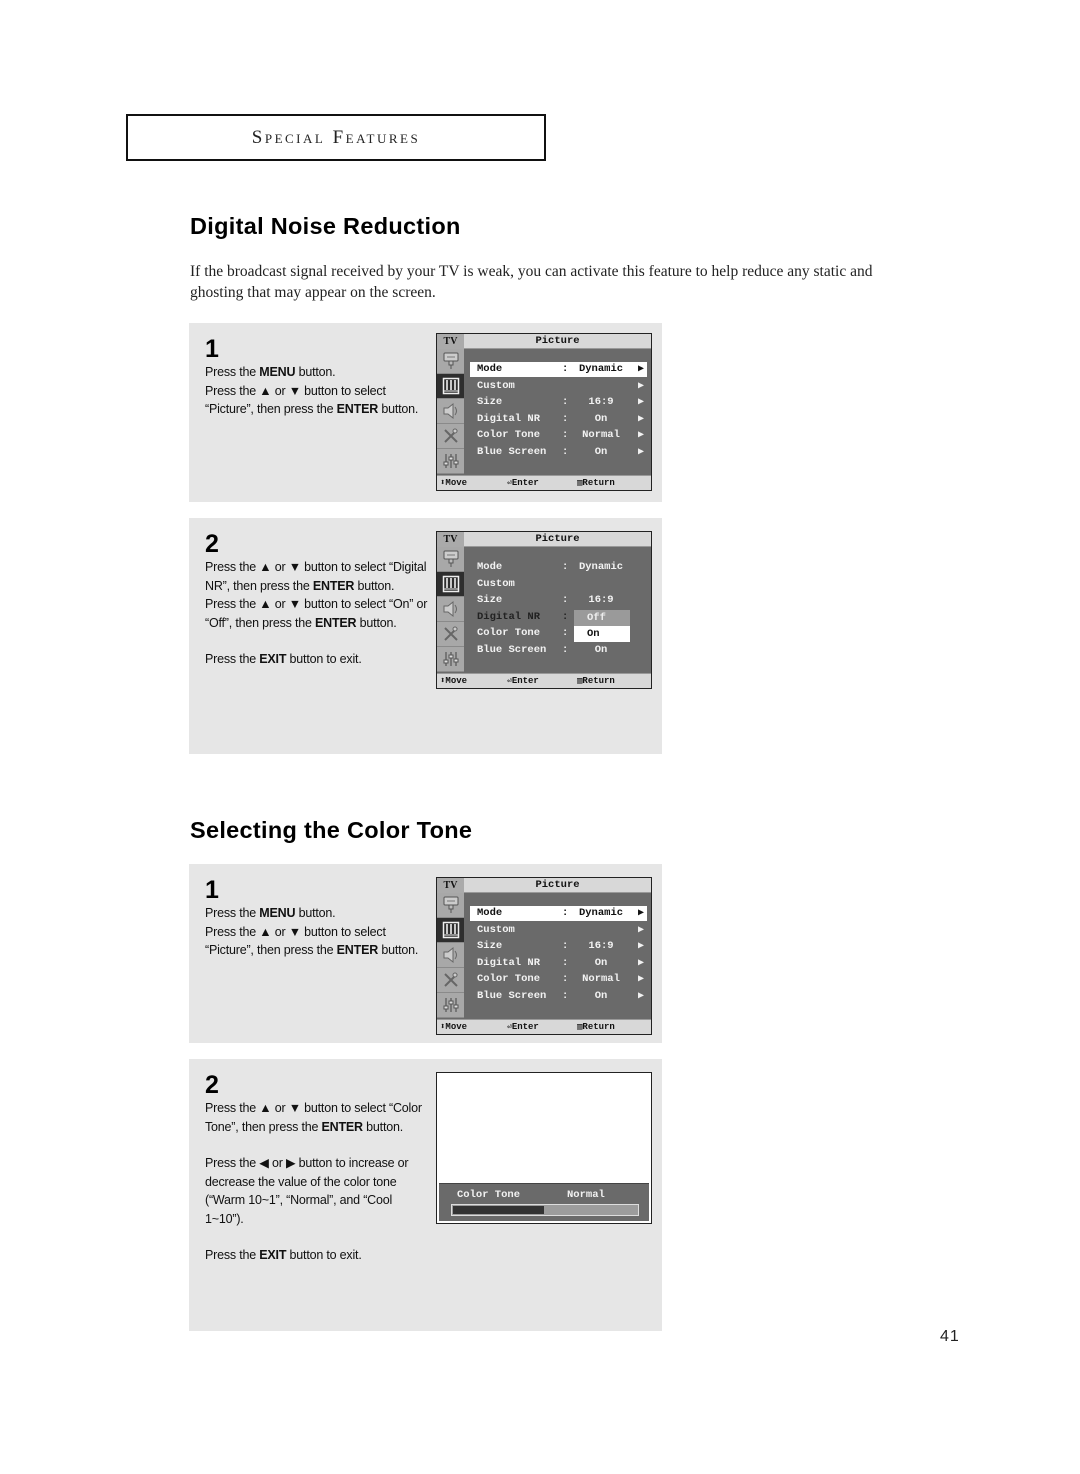  Describe the element at coordinates (558, 600) in the screenshot. I see `osd-menu-item: Size: 16:9` at that location.